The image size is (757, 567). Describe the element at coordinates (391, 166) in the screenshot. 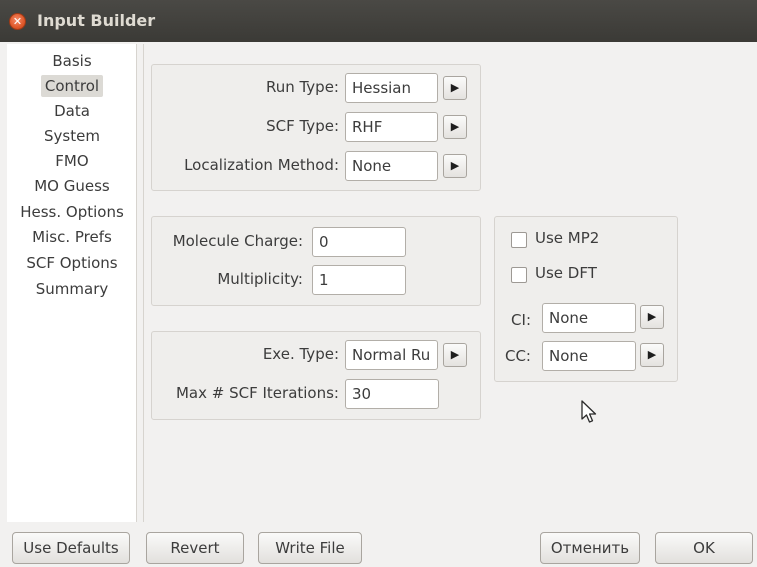

I see `localization-method-combo: None` at that location.